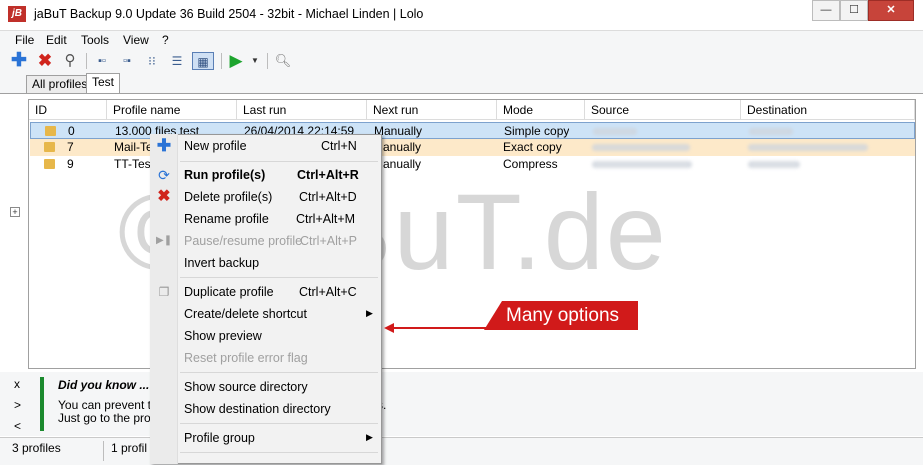  I want to click on callout-label: Many options, so click(561, 315).